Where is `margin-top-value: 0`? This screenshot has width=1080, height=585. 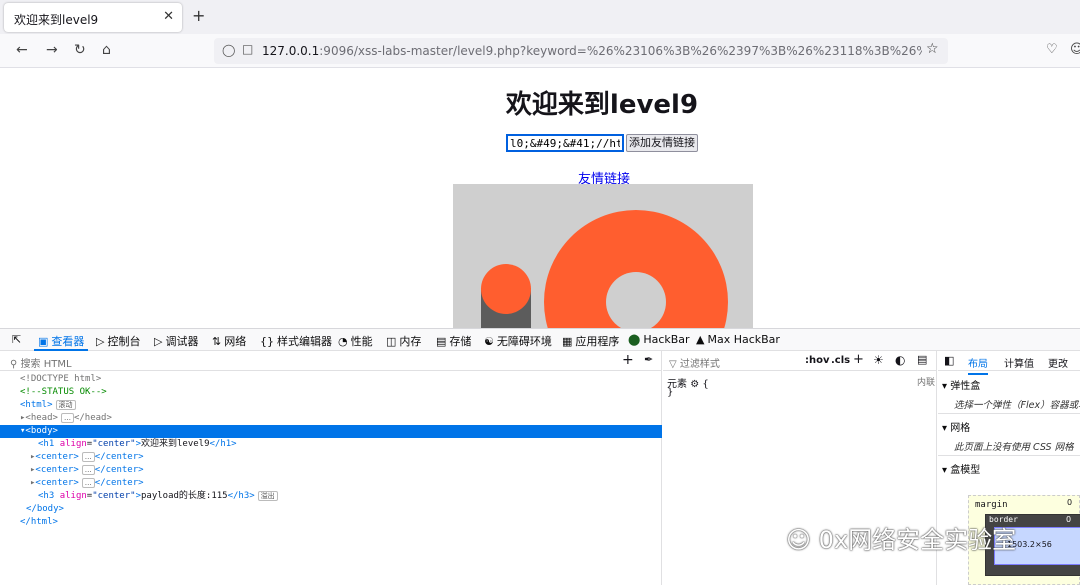 margin-top-value: 0 is located at coordinates (1069, 502).